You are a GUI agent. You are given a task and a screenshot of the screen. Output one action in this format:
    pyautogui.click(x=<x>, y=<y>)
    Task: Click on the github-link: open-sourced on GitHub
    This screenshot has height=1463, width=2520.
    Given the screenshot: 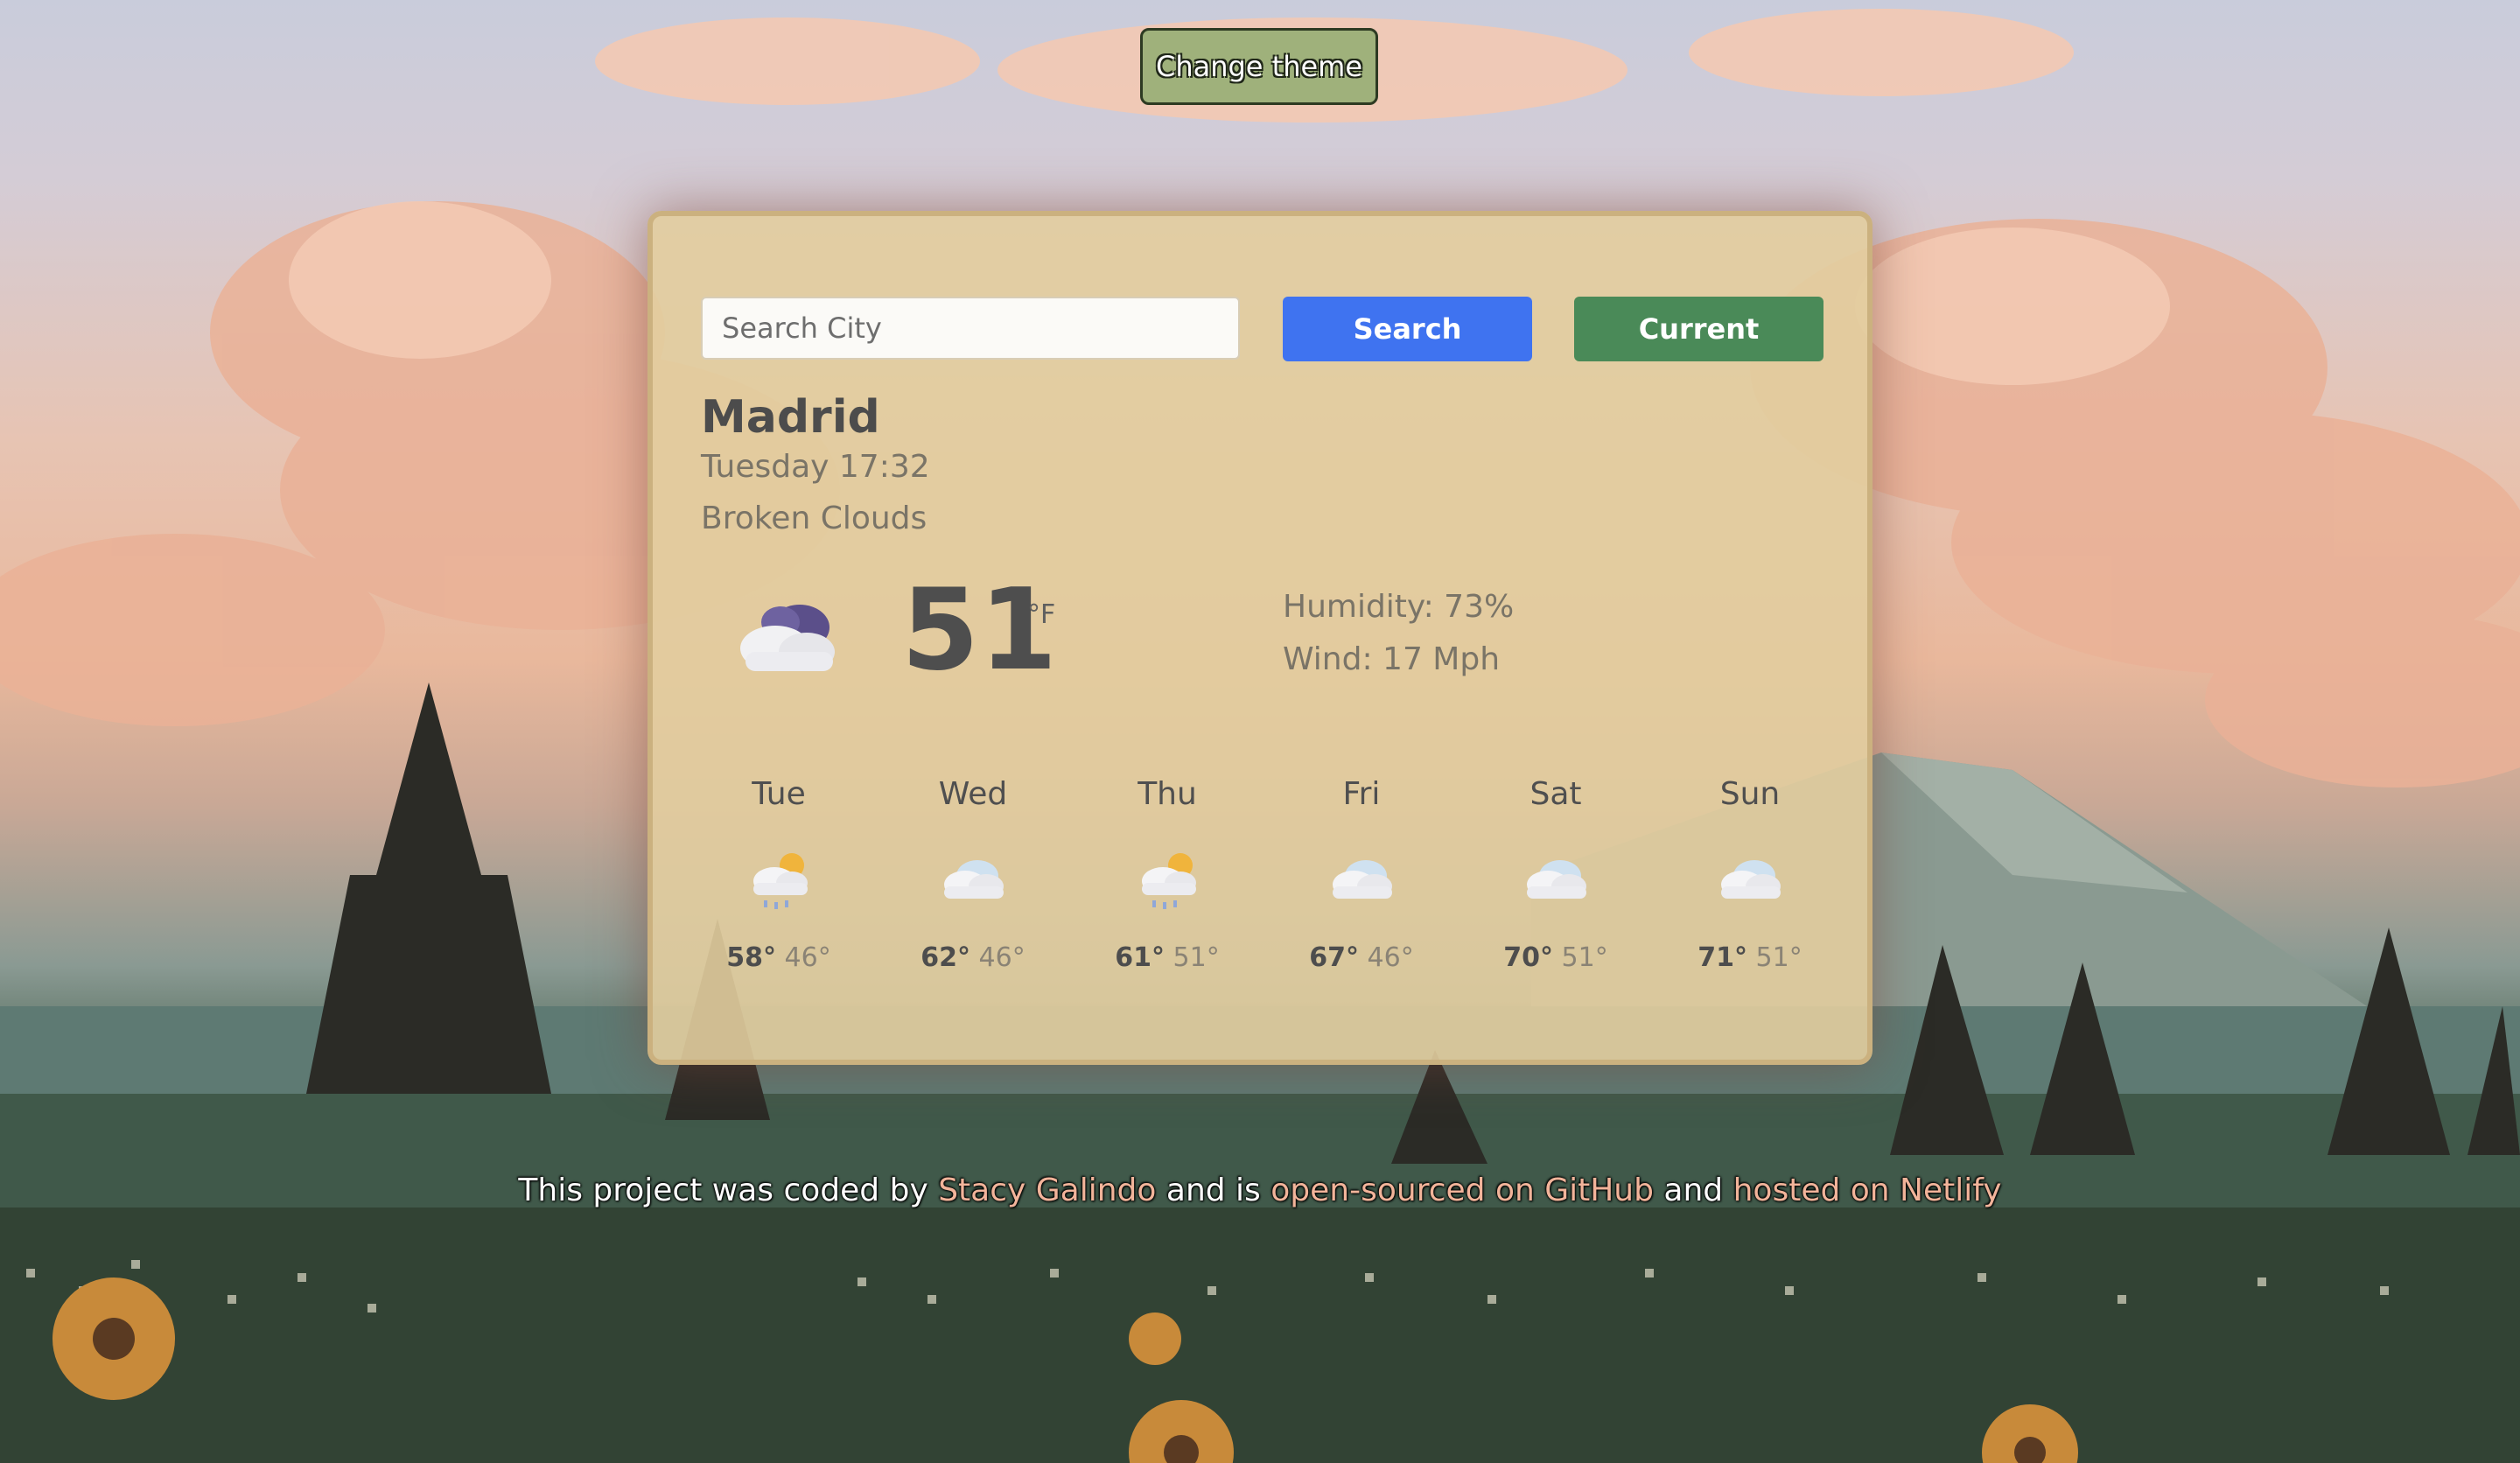 What is the action you would take?
    pyautogui.click(x=1462, y=1190)
    